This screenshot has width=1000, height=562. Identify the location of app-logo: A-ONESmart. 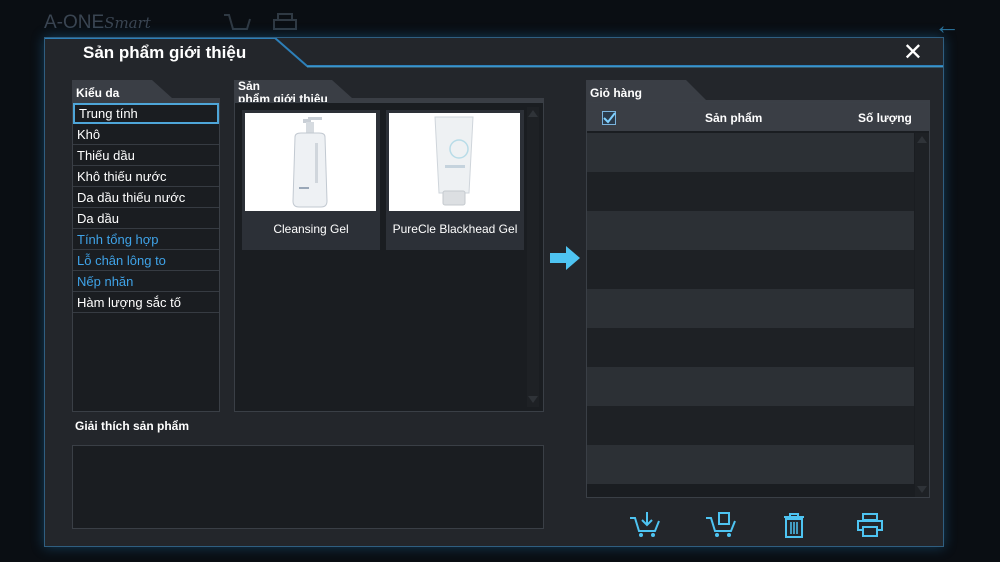
(97, 22).